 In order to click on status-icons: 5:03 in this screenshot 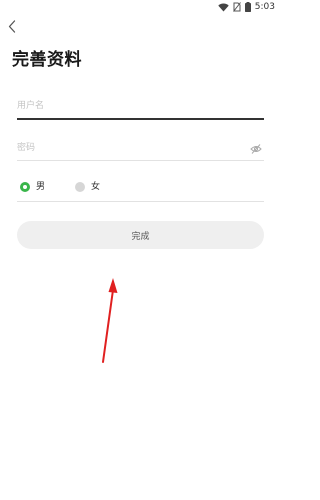, I will do `click(246, 7)`.